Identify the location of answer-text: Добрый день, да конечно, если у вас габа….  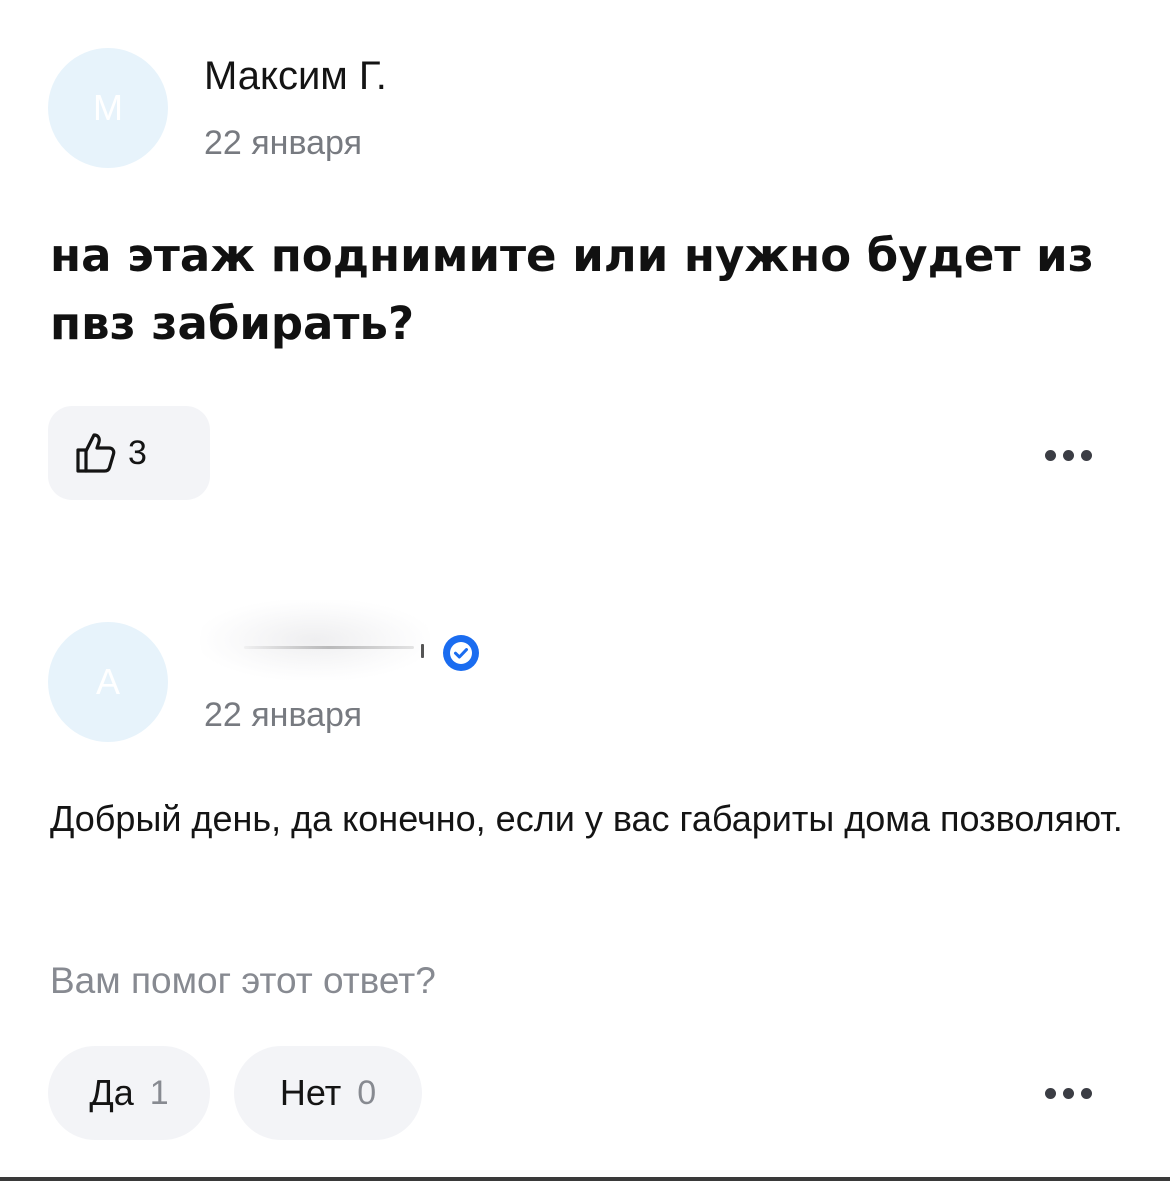
(586, 818).